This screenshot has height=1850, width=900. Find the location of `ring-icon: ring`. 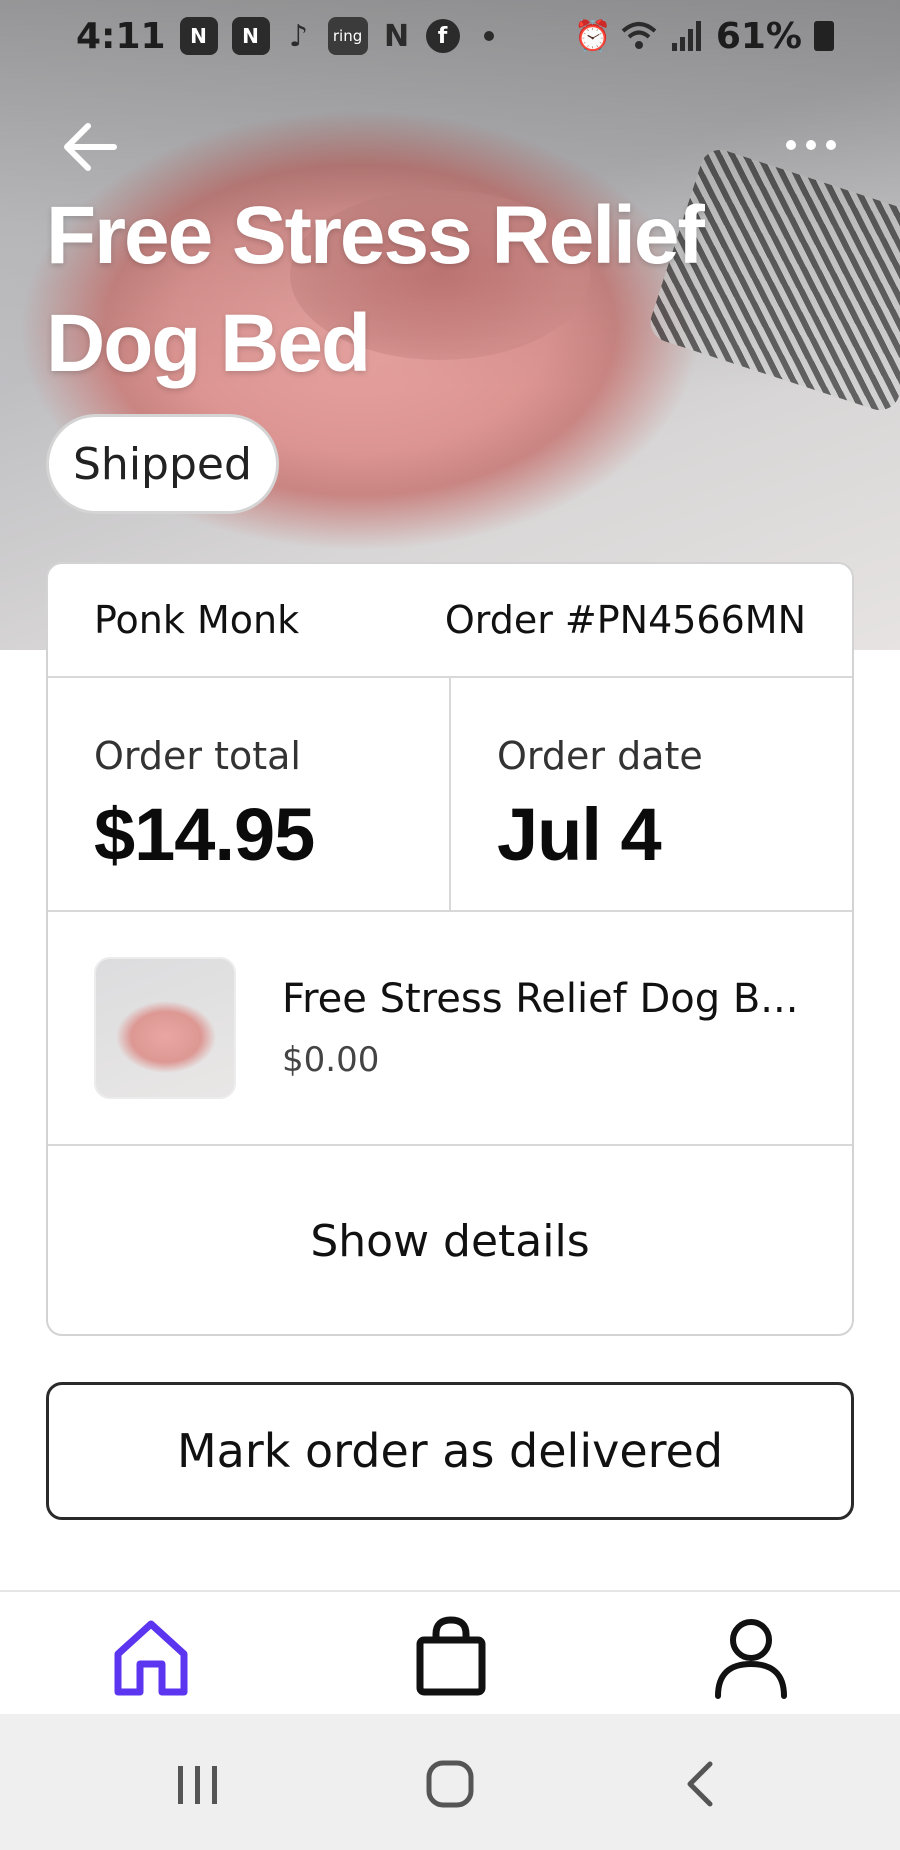

ring-icon: ring is located at coordinates (347, 36).